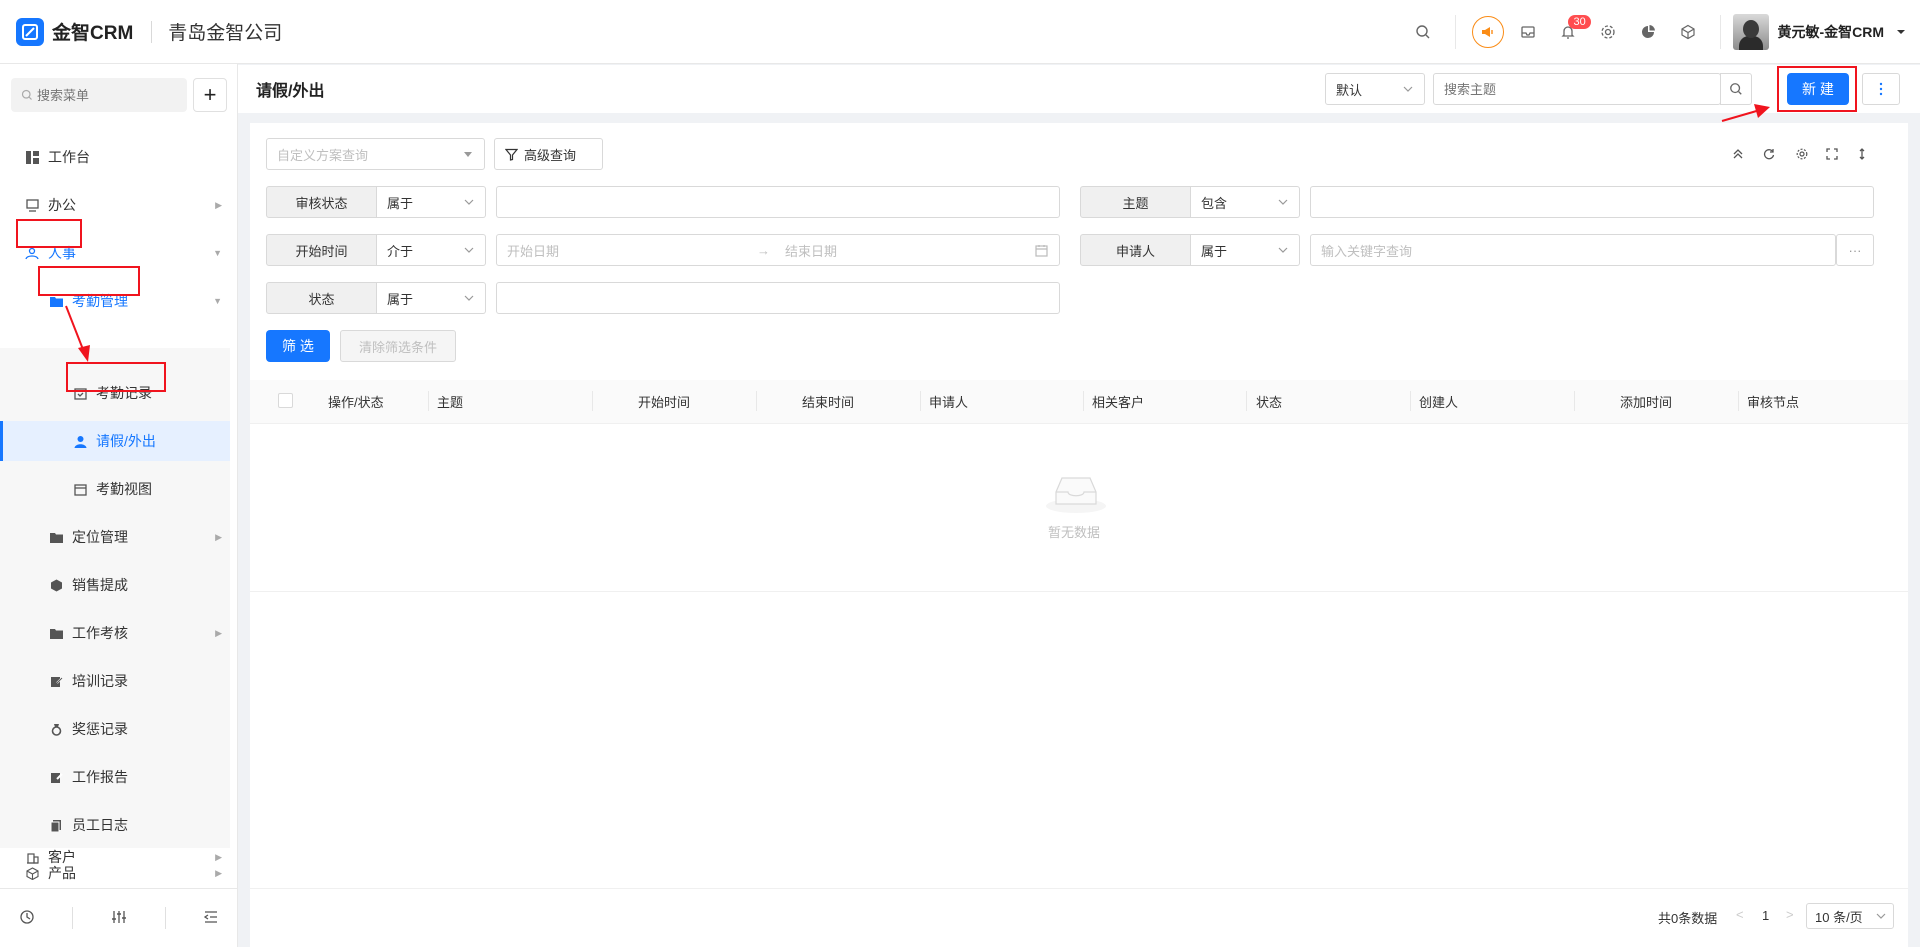 The height and width of the screenshot is (947, 1920). I want to click on applicant-picker-button: ···, so click(1855, 250).